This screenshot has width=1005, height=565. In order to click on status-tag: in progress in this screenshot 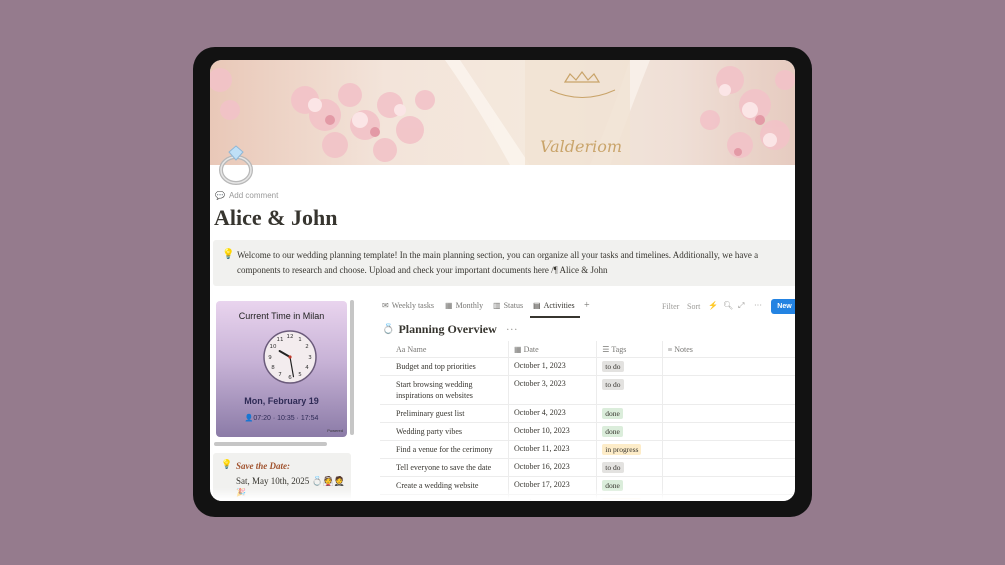, I will do `click(622, 449)`.